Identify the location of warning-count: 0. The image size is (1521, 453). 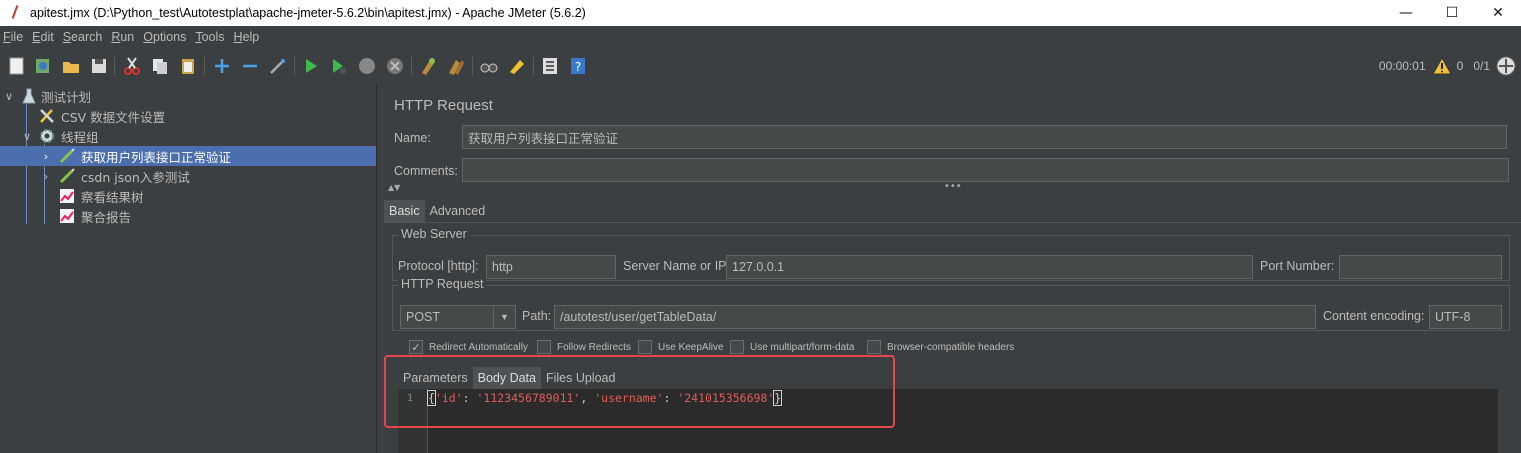
(1460, 66).